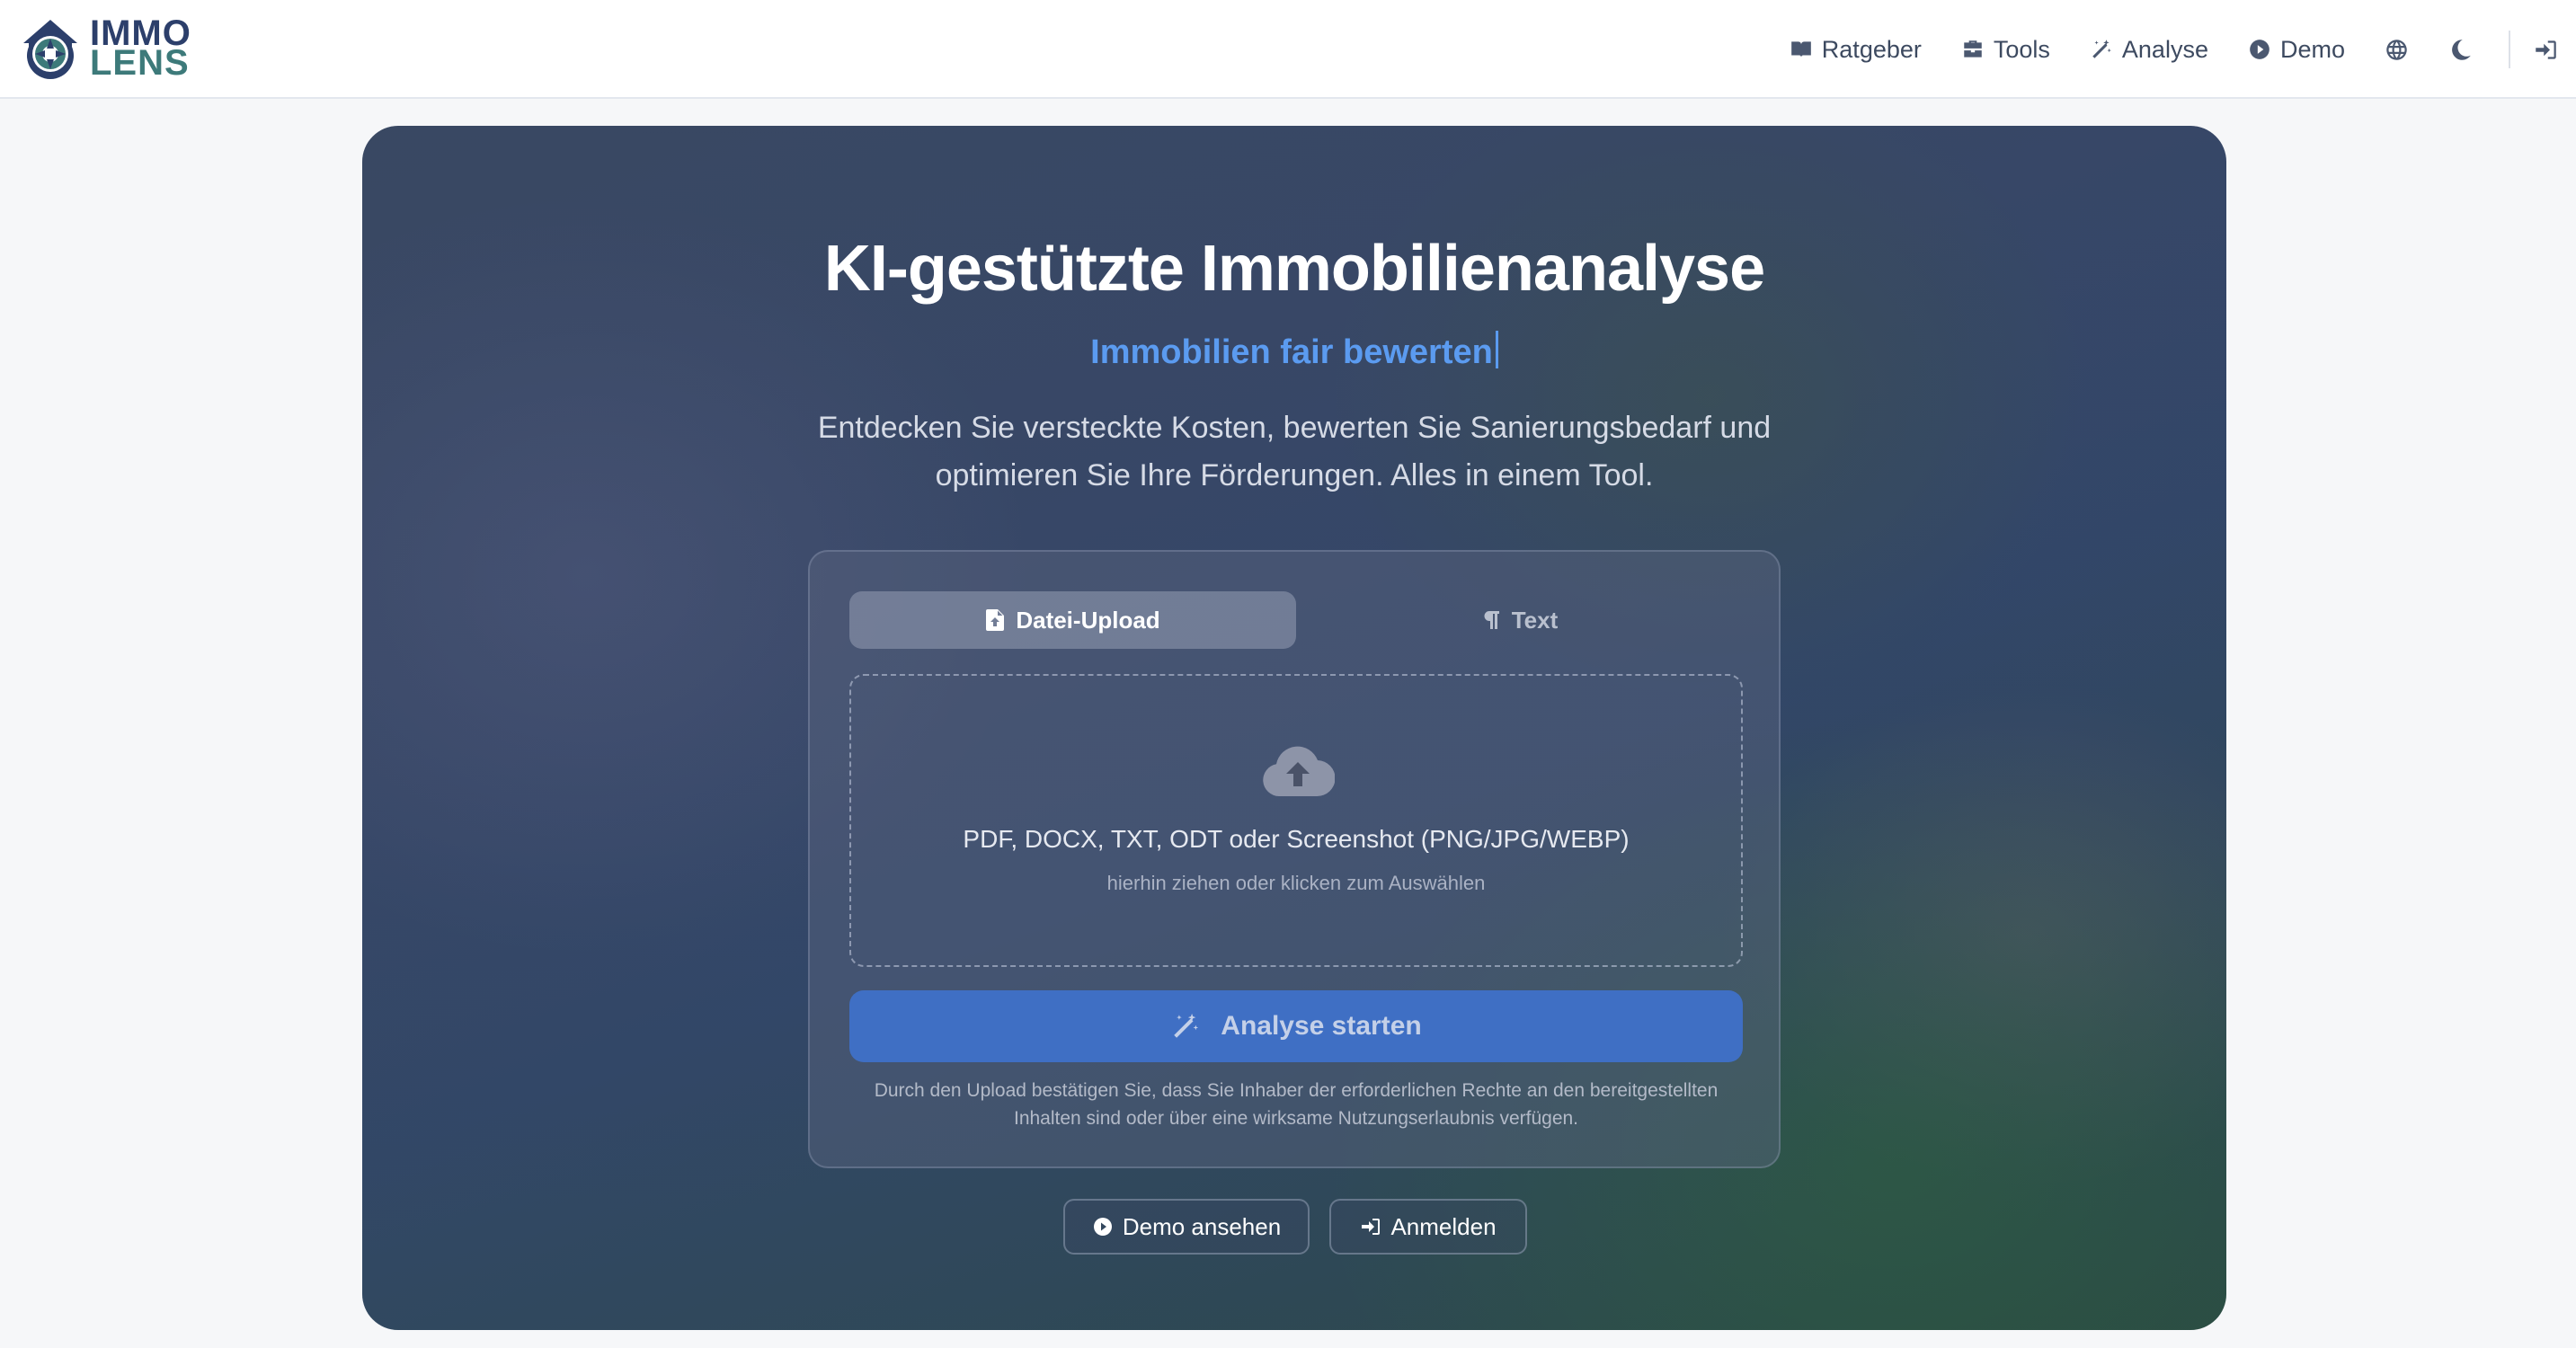 The height and width of the screenshot is (1348, 2576). Describe the element at coordinates (1973, 49) in the screenshot. I see `toolbox-icon` at that location.